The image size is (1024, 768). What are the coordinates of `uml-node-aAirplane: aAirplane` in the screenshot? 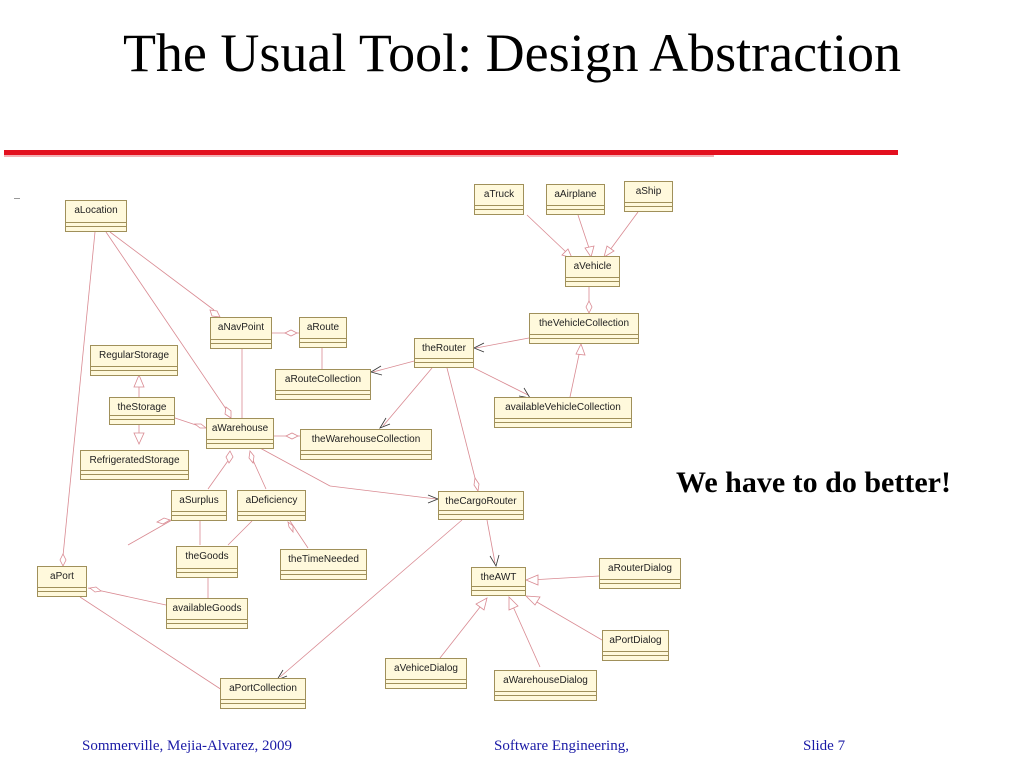 It's located at (575, 199).